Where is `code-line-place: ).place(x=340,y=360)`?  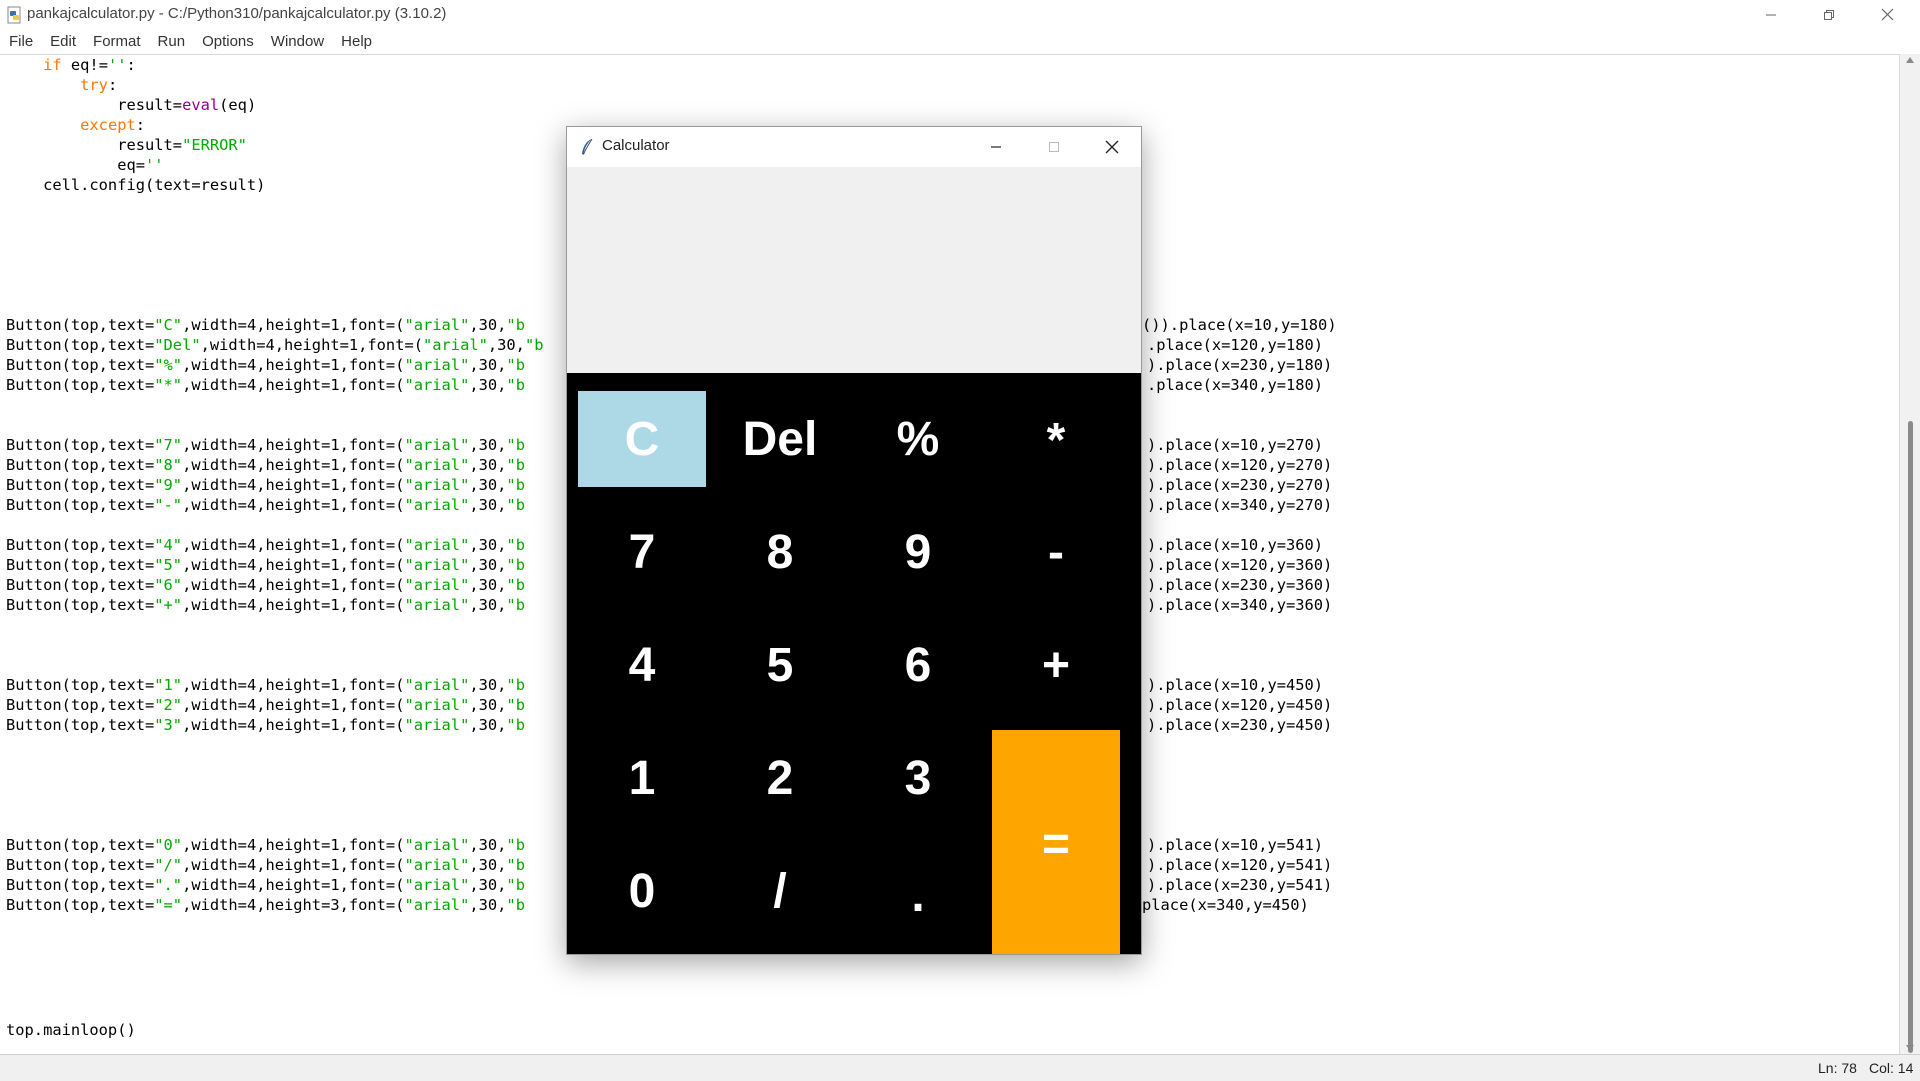
code-line-place: ).place(x=340,y=360) is located at coordinates (1240, 605).